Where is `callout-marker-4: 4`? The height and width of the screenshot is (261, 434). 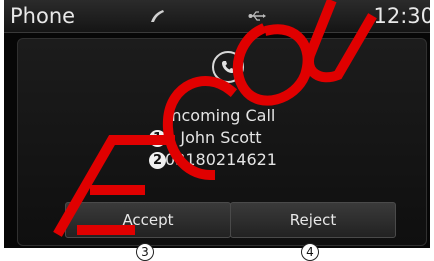 callout-marker-4: 4 is located at coordinates (310, 252).